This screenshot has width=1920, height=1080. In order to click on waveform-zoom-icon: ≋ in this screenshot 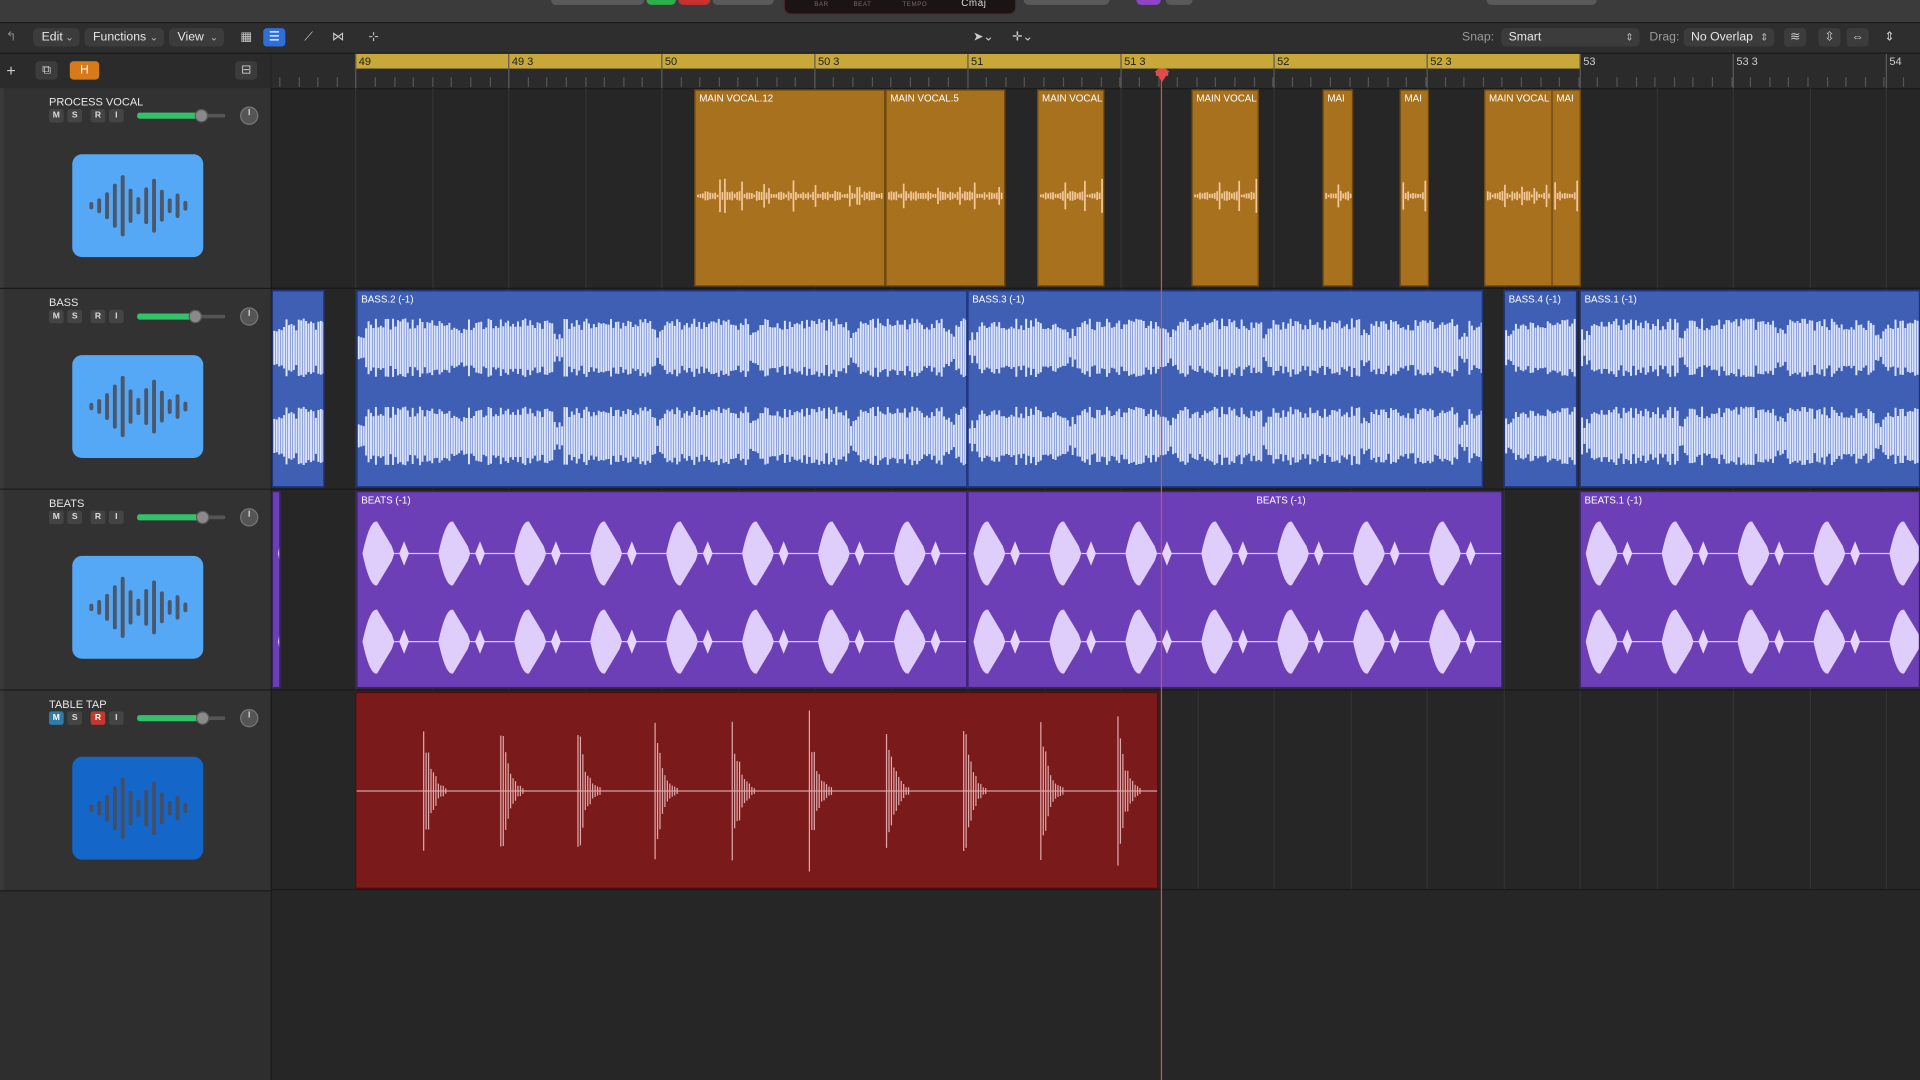, I will do `click(1795, 37)`.